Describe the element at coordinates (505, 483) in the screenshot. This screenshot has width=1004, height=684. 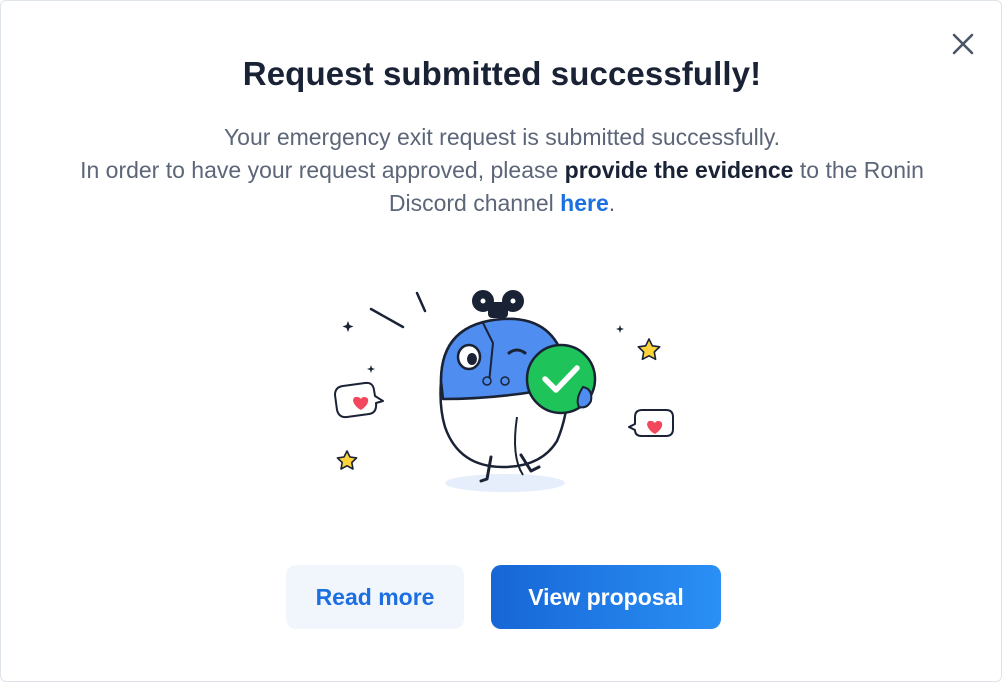
I see `ground-shadow` at that location.